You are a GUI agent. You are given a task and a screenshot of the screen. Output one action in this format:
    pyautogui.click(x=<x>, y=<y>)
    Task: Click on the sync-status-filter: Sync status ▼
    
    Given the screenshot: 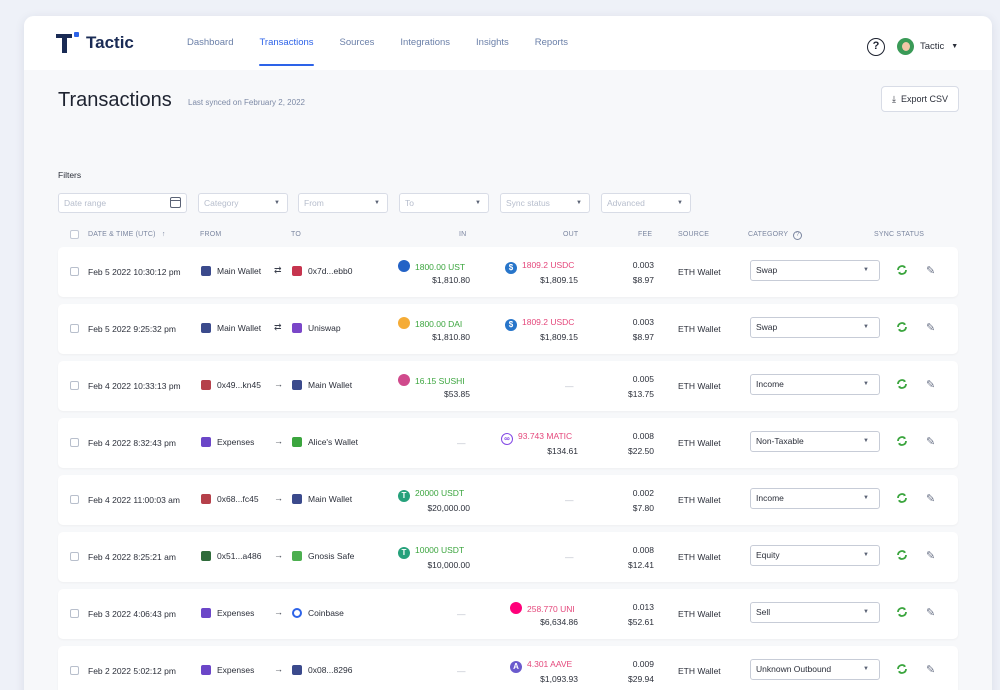 What is the action you would take?
    pyautogui.click(x=545, y=203)
    